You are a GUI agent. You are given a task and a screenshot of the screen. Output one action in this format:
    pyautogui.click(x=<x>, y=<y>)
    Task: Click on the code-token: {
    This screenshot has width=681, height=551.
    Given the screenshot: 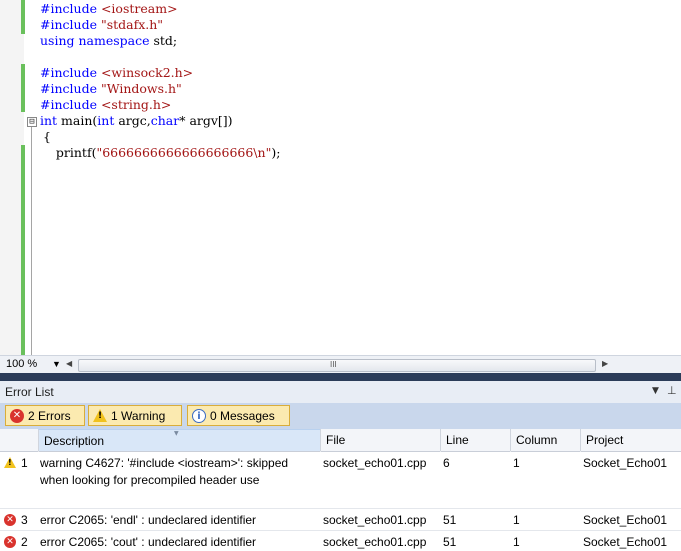 What is the action you would take?
    pyautogui.click(x=47, y=136)
    